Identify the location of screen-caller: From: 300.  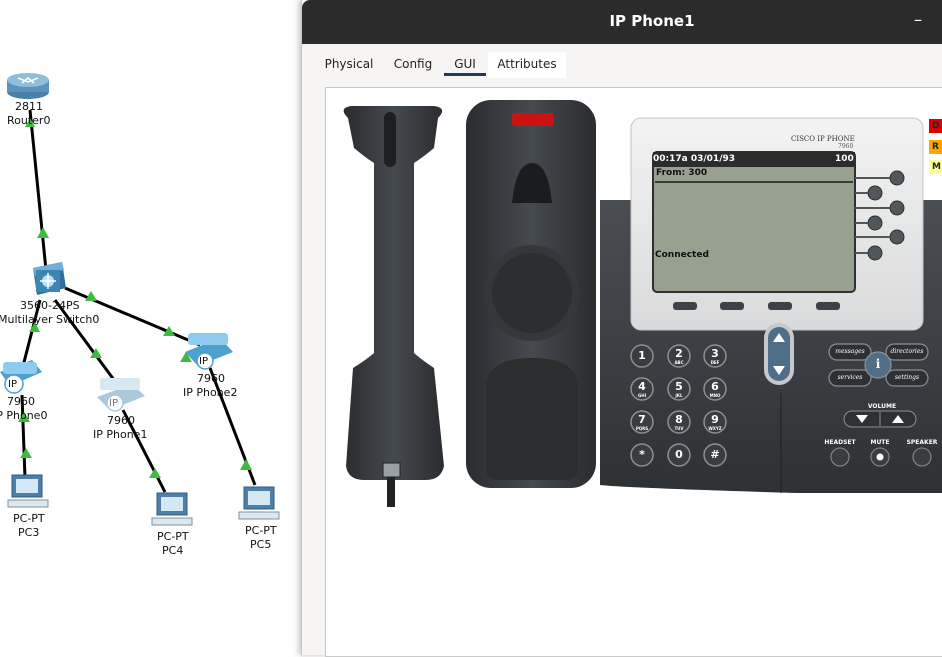
(682, 173).